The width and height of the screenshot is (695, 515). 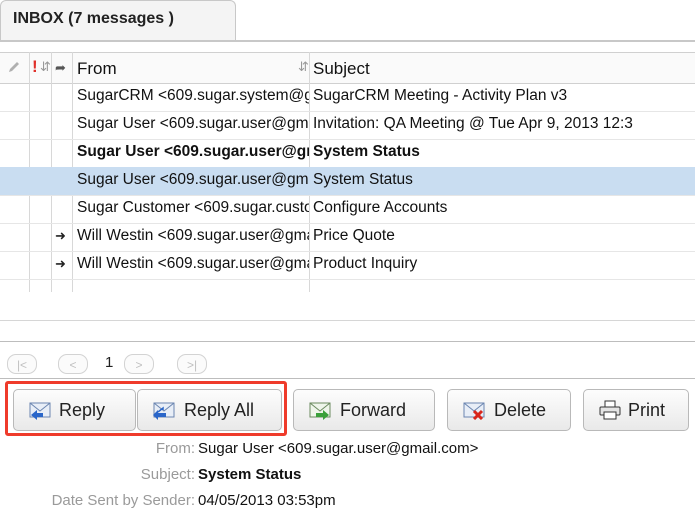 I want to click on grid-bottom-border, so click(x=347, y=320).